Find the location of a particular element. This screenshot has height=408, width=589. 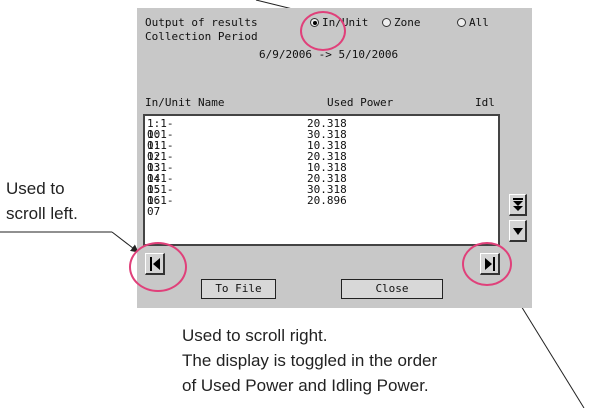

scroll-down-button is located at coordinates (518, 231).